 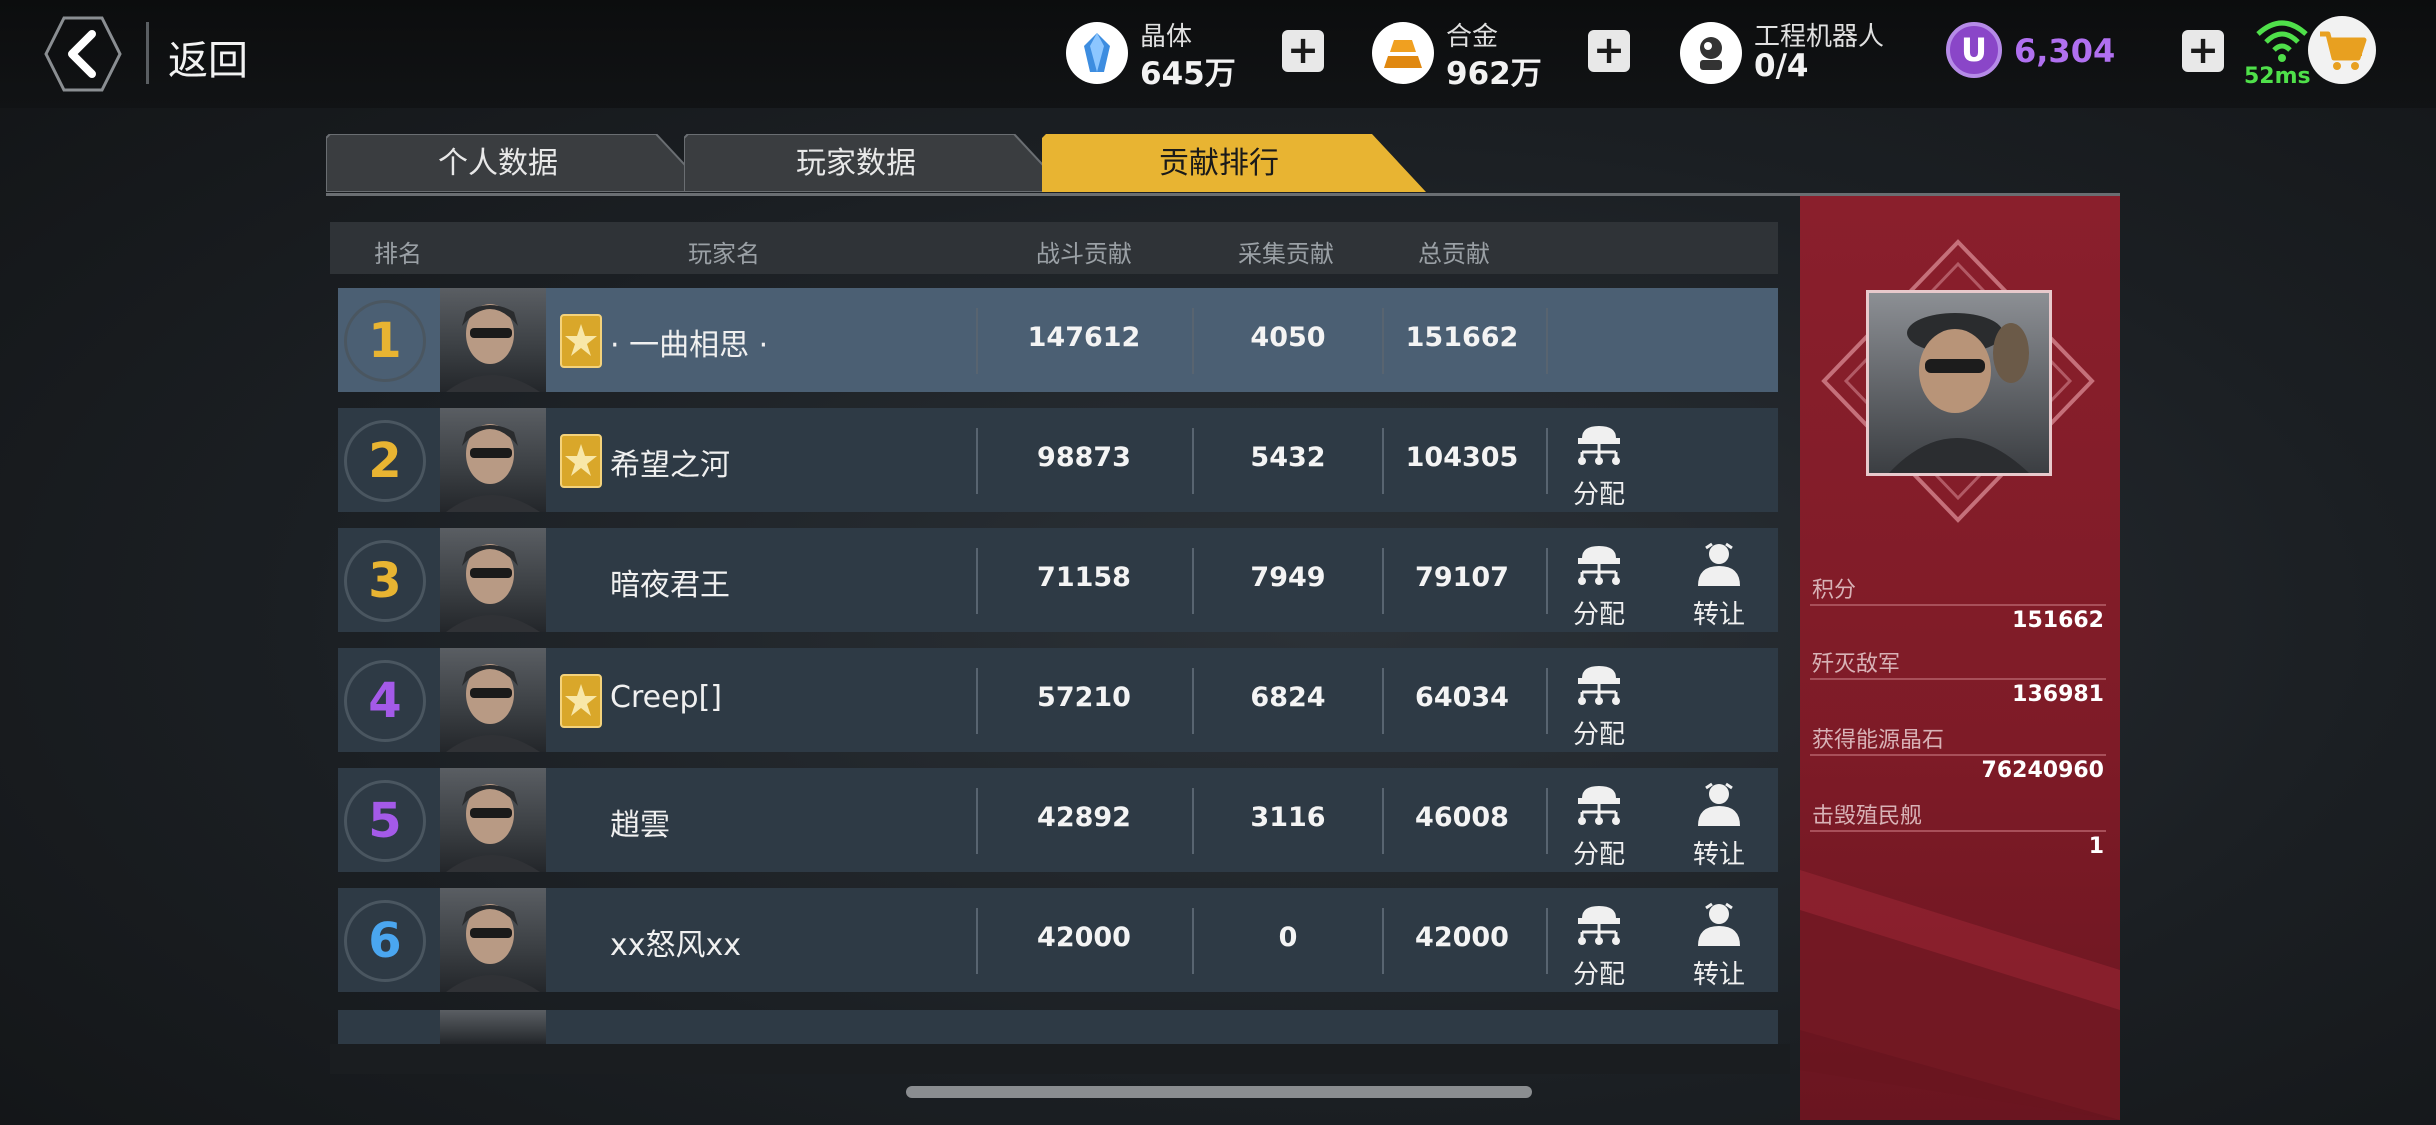 I want to click on tab-label: 个人数据, so click(x=498, y=163).